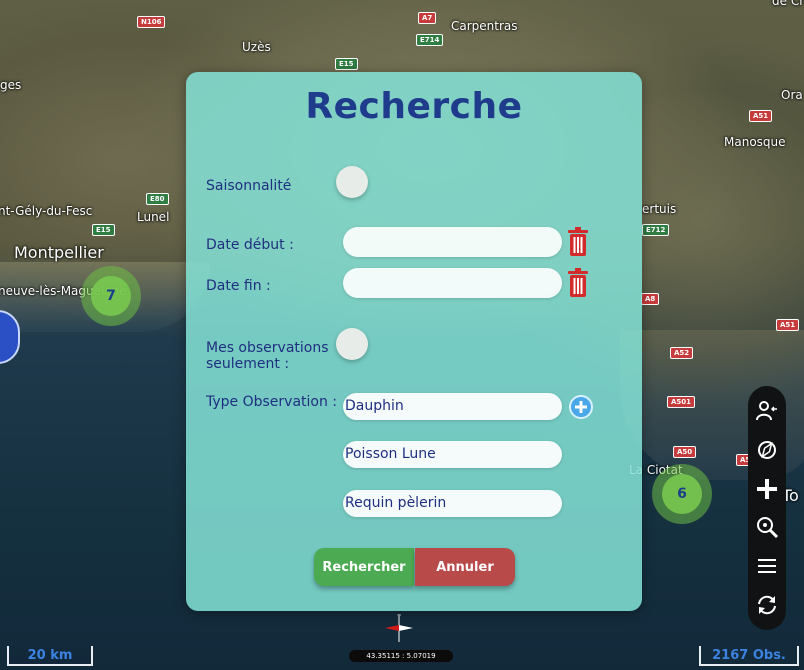 This screenshot has width=804, height=670. I want to click on plus-circle-icon, so click(581, 407).